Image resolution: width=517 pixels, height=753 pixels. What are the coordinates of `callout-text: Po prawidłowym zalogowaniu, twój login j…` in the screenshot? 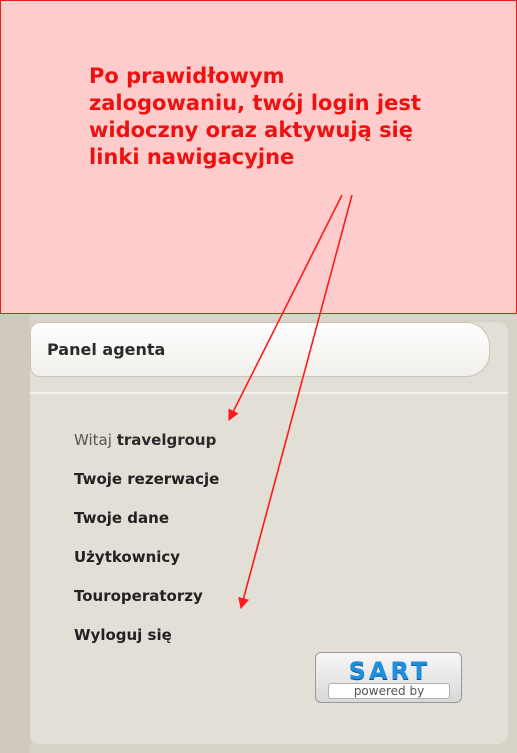 It's located at (255, 116).